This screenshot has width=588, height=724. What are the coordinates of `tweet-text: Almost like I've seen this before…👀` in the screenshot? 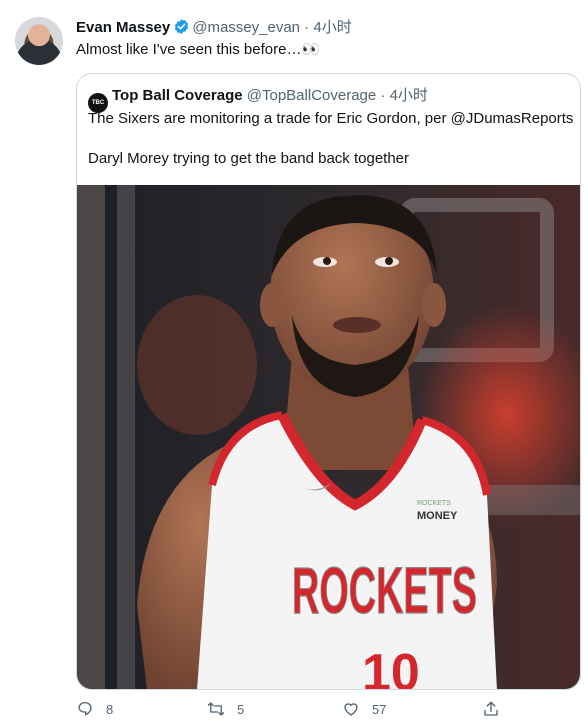 It's located at (198, 49).